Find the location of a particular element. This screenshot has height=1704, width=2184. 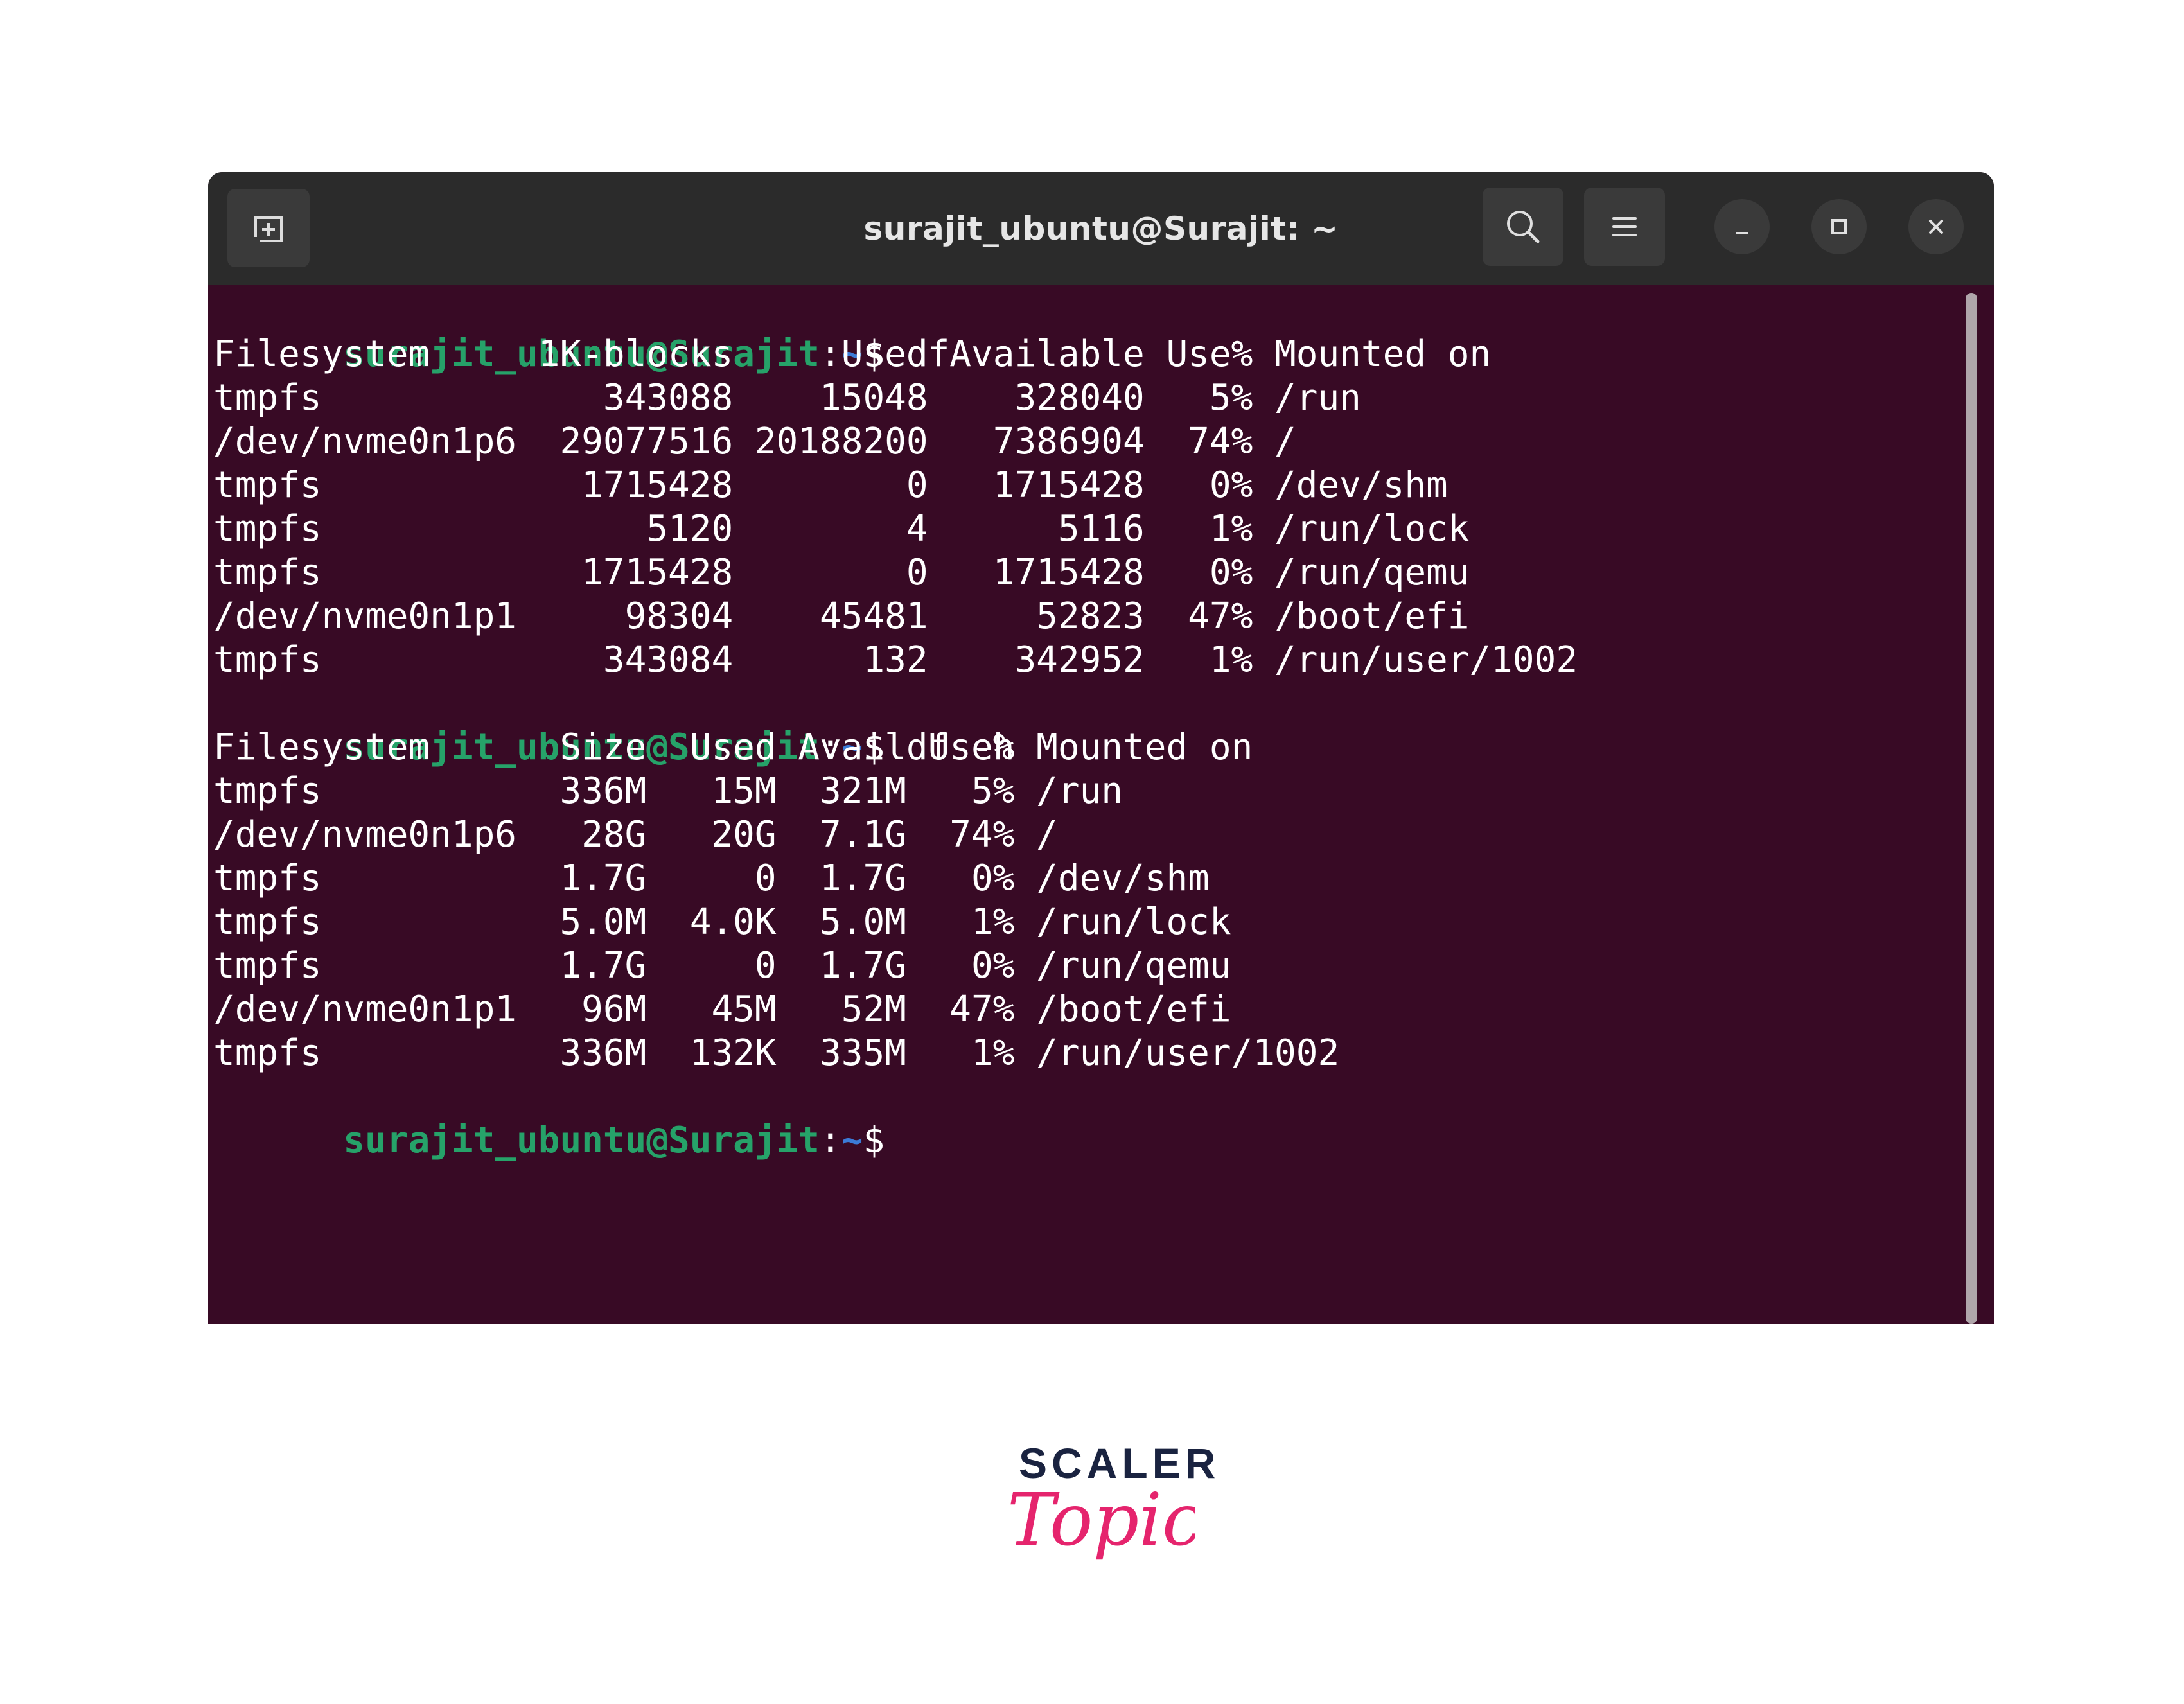

maximize-button is located at coordinates (1839, 227).